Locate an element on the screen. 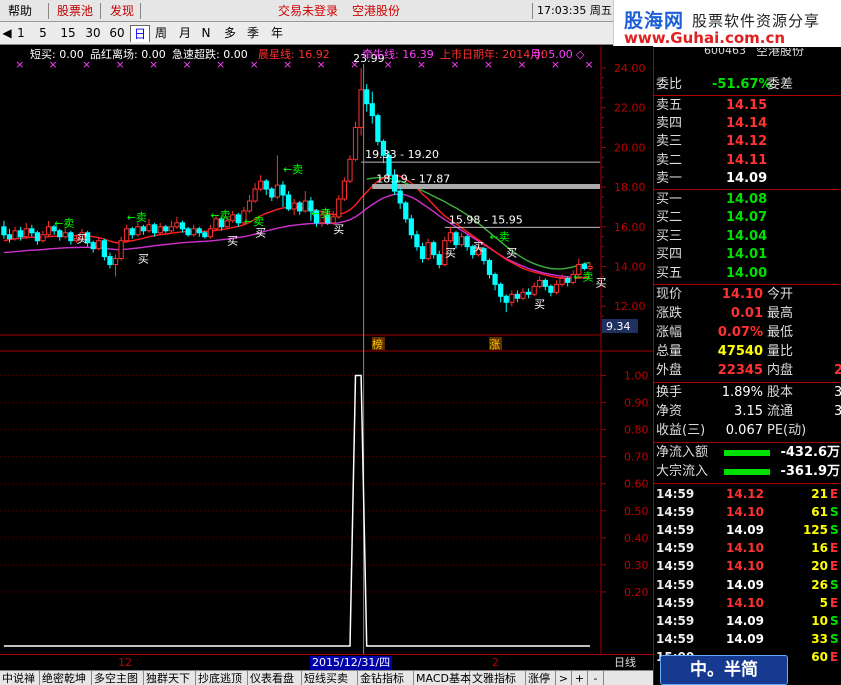 The width and height of the screenshot is (841, 685). sell-level-row: 卖二 14.11 is located at coordinates (747, 161).